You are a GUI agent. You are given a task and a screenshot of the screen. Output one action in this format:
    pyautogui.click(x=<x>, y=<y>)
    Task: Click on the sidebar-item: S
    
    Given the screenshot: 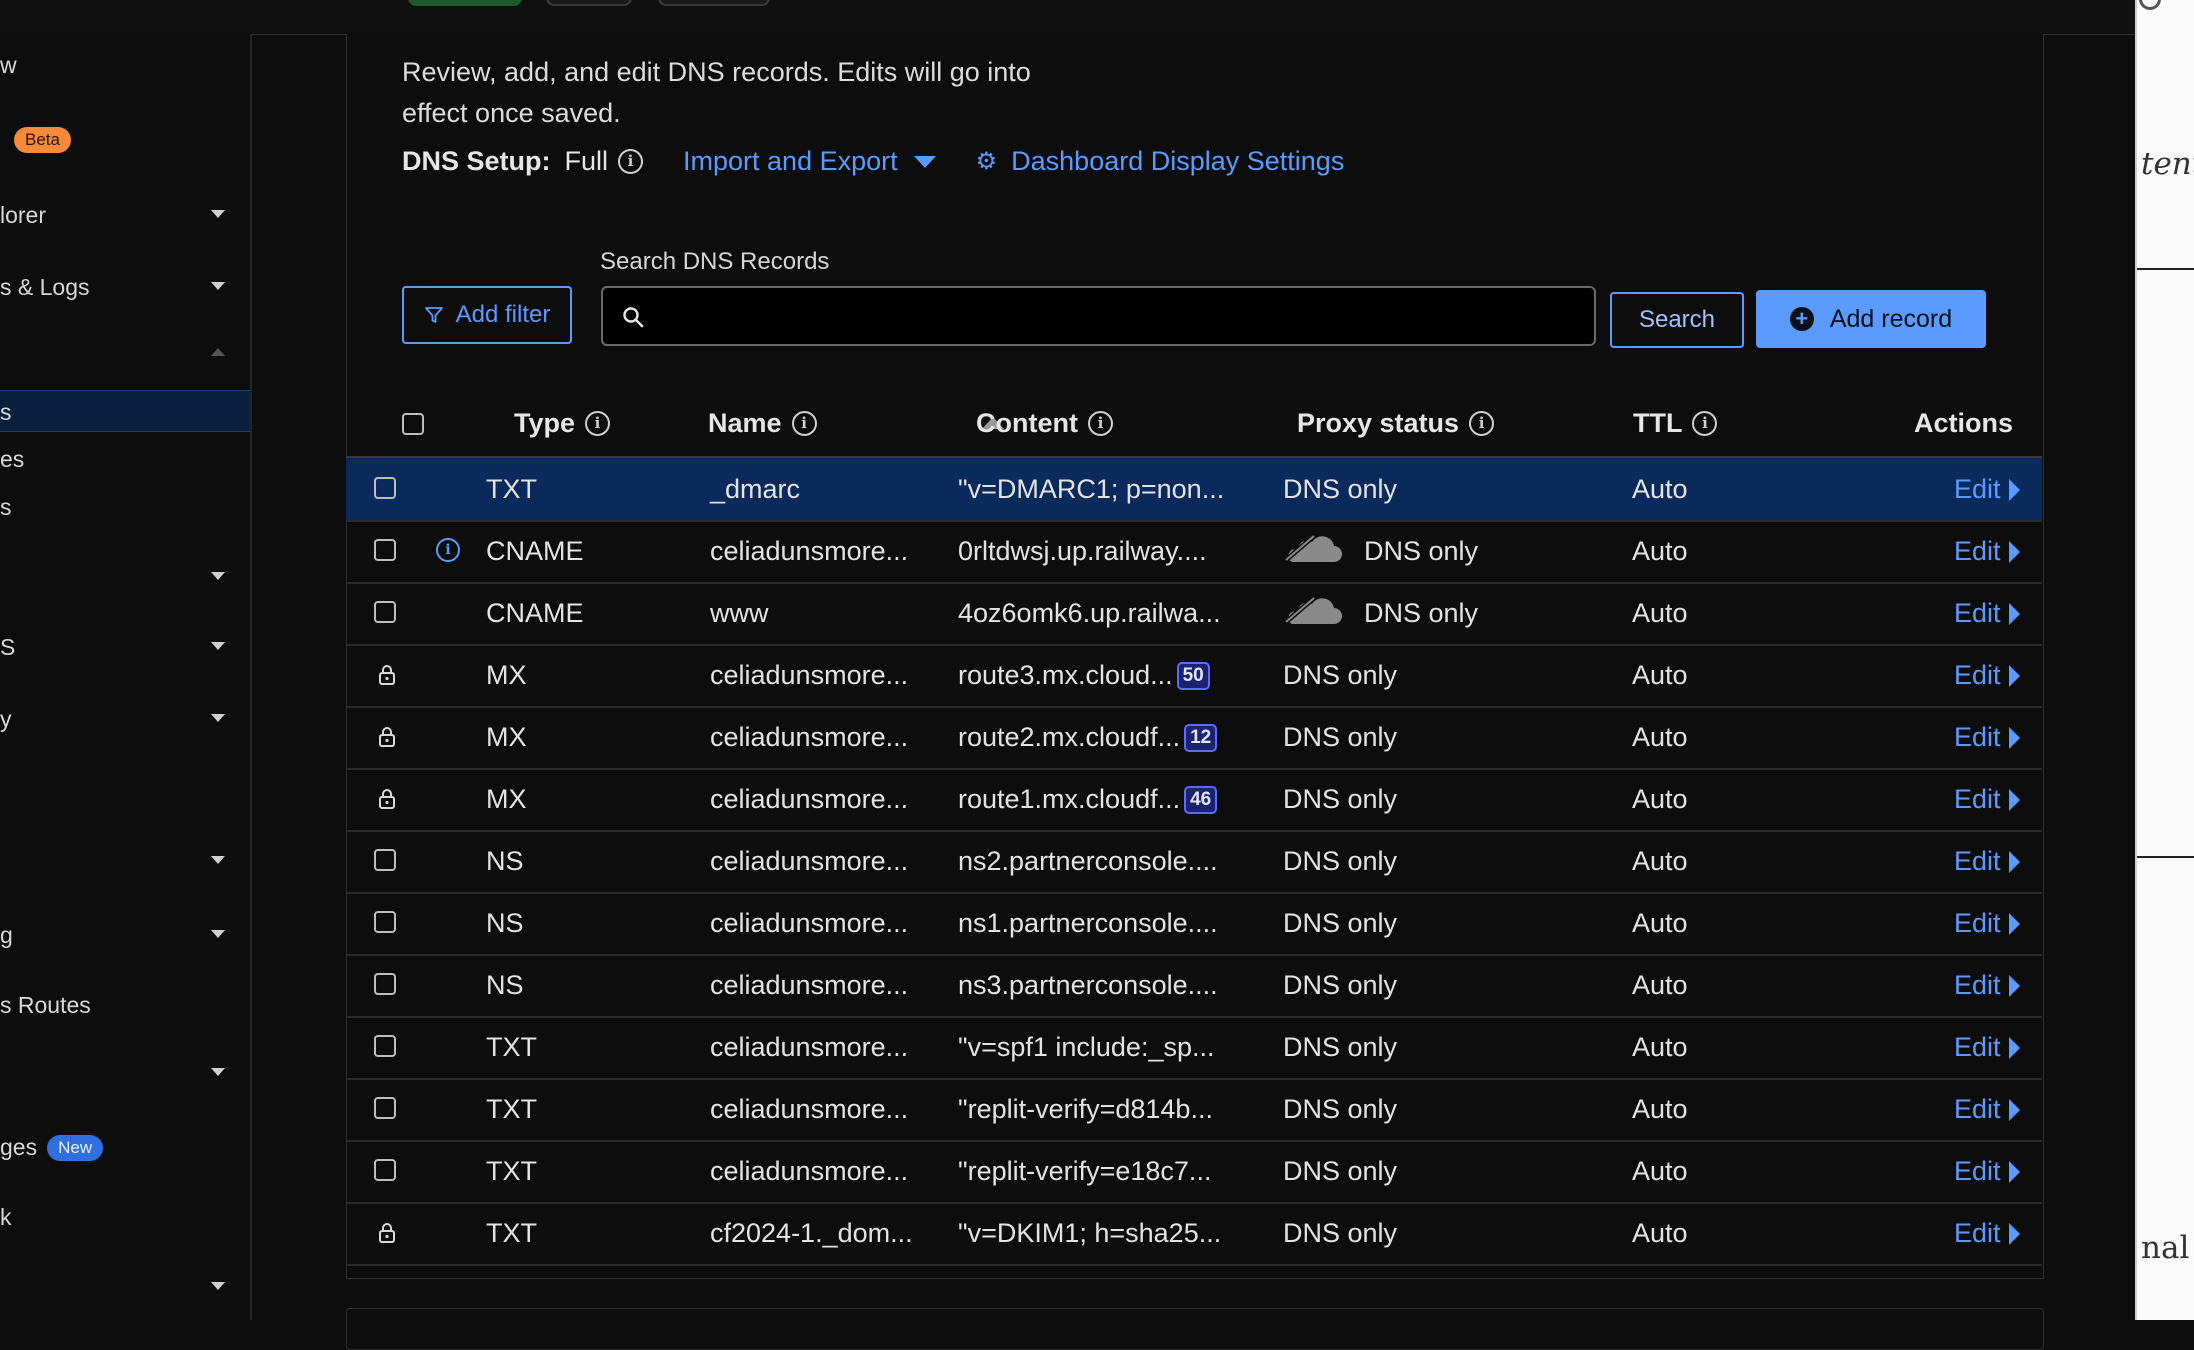 What is the action you would take?
    pyautogui.click(x=125, y=646)
    